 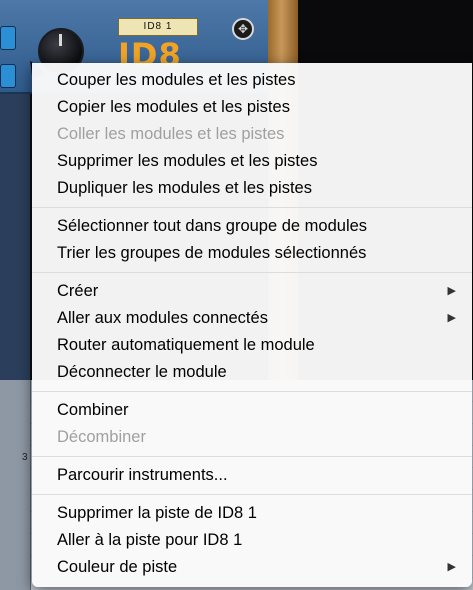 I want to click on rack-left-rail, so click(x=15, y=237).